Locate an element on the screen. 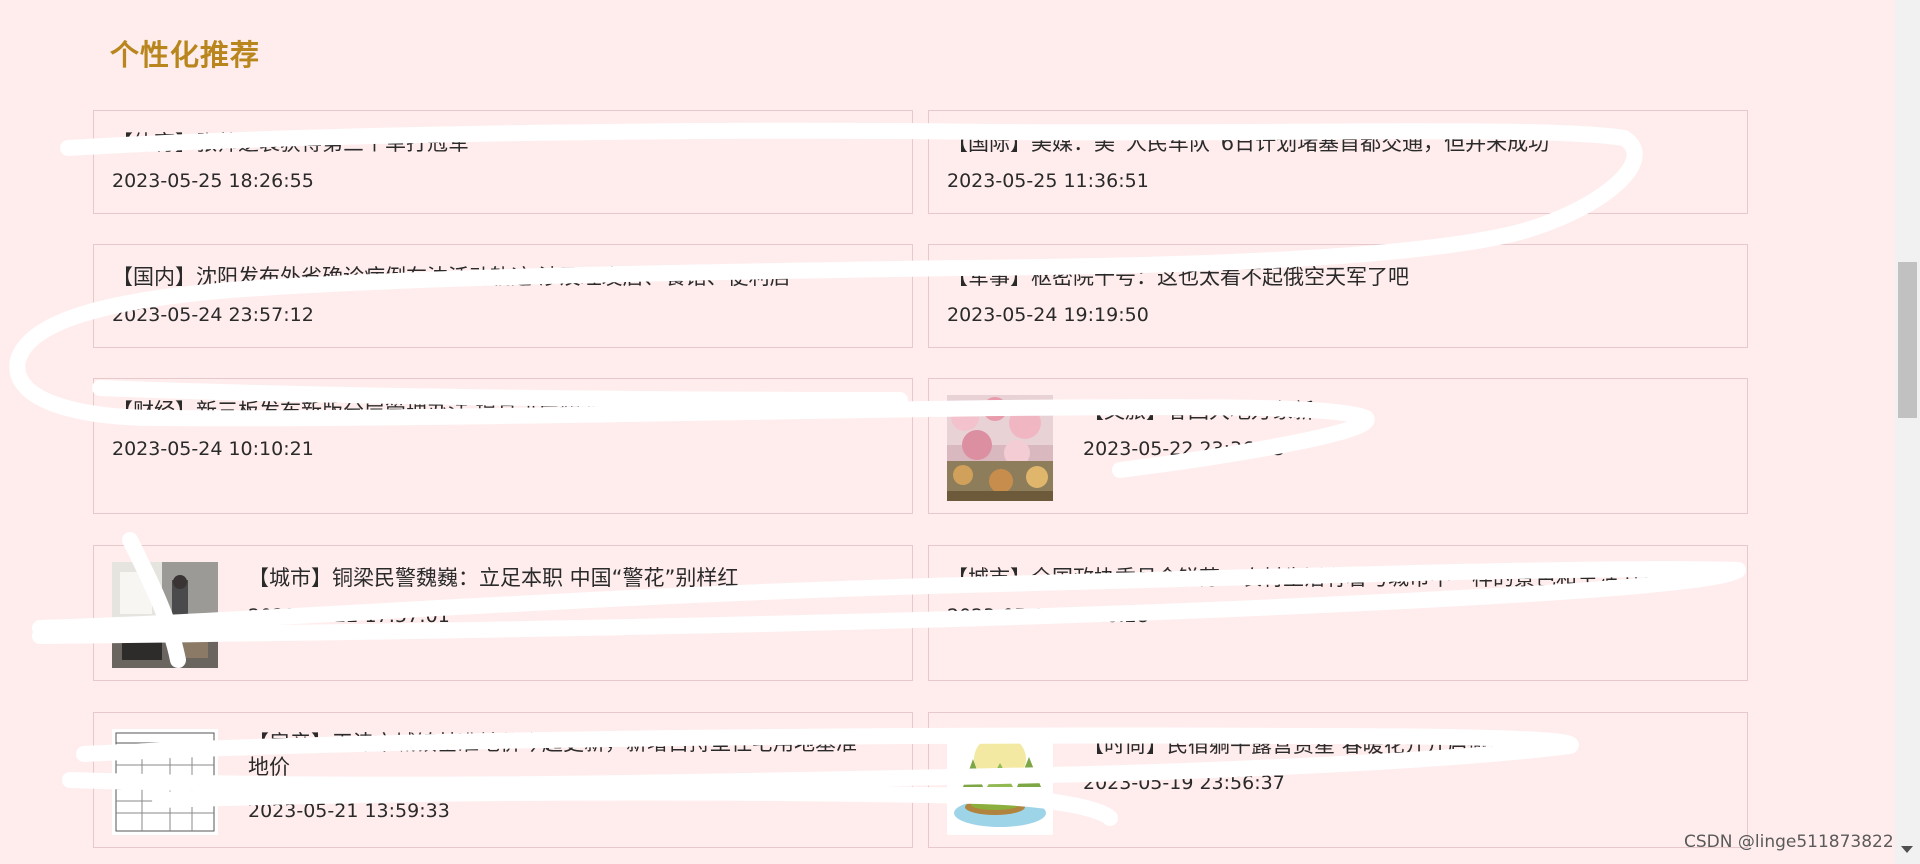 The width and height of the screenshot is (1920, 864). office-photo-icon is located at coordinates (165, 615).